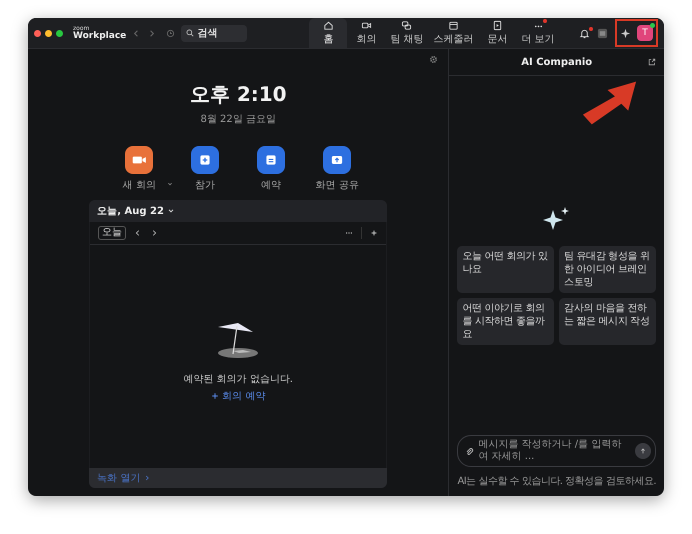 This screenshot has height=534, width=692. I want to click on empty-state-message: 예약된 회의가 없습니다., so click(238, 379).